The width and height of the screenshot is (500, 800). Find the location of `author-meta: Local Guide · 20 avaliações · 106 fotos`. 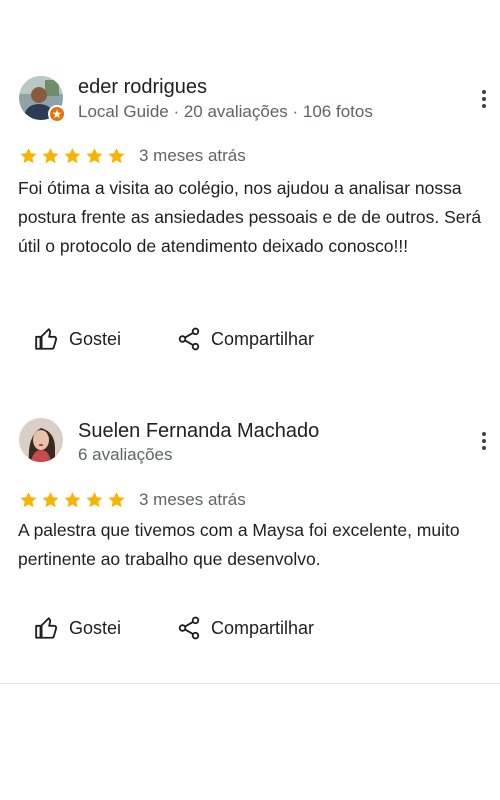

author-meta: Local Guide · 20 avaliações · 106 fotos is located at coordinates (225, 111).